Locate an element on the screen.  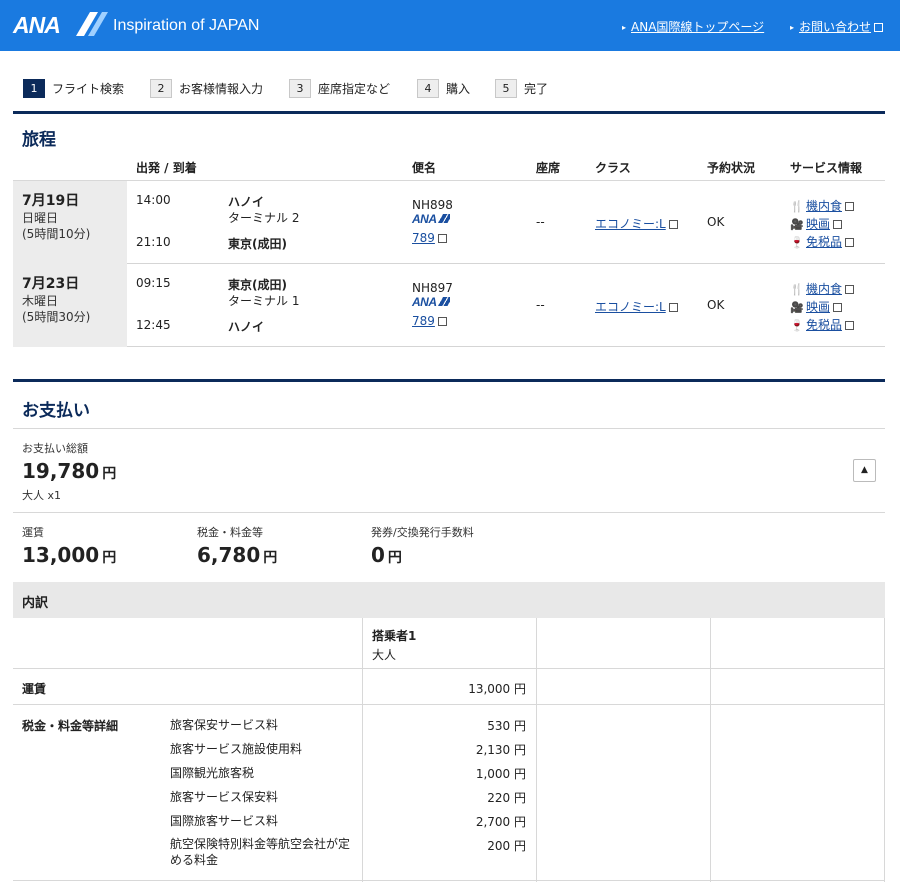
tax-item-name: 旅客サービス施設使用料 is located at coordinates (236, 749).